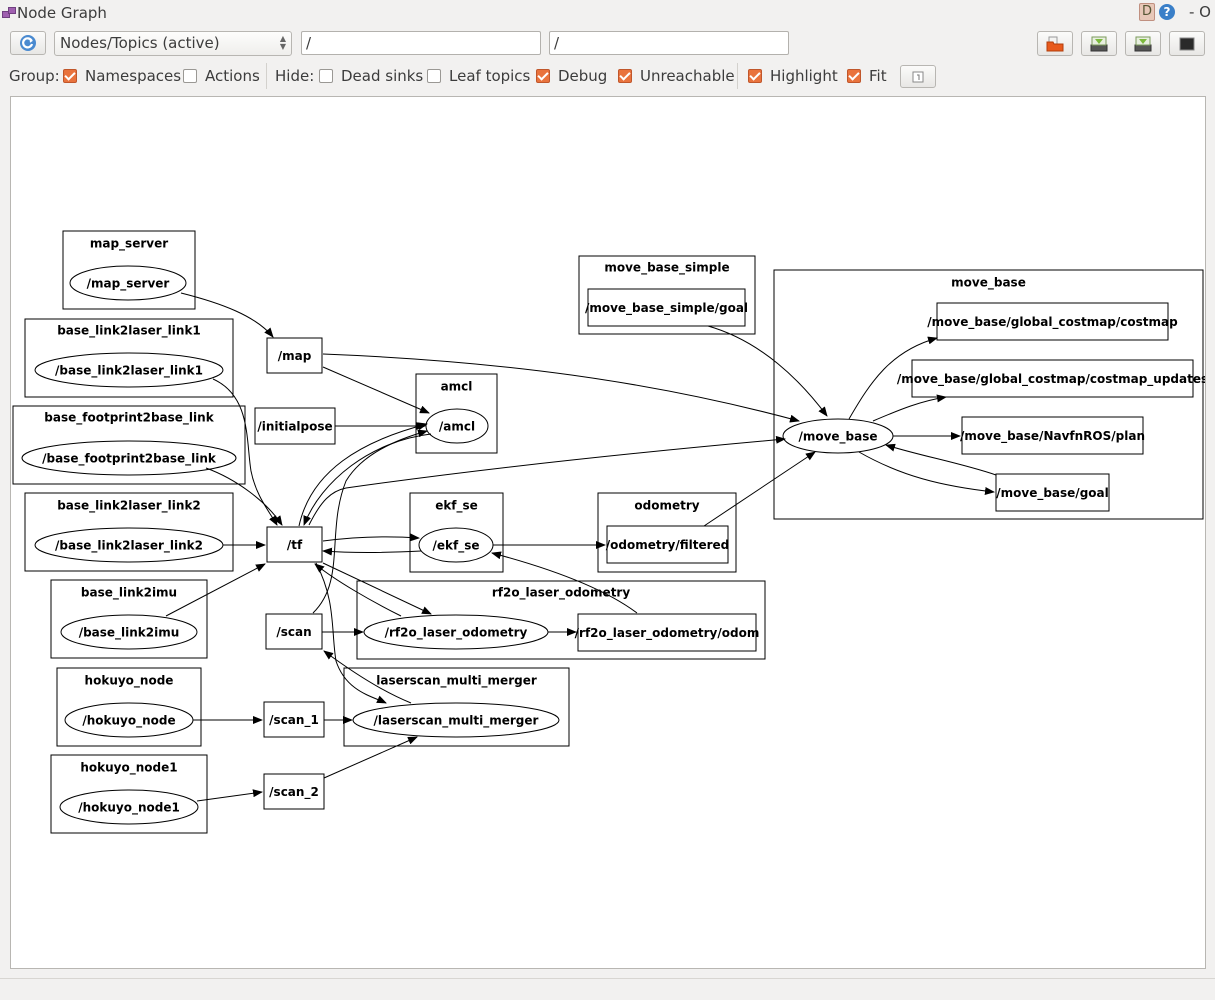  I want to click on node-label: /amcl, so click(457, 427).